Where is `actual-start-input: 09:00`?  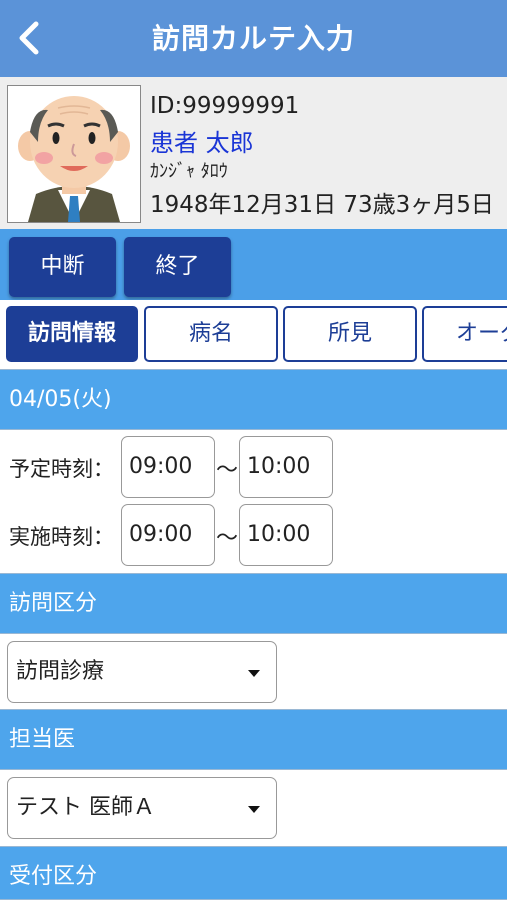 actual-start-input: 09:00 is located at coordinates (168, 535).